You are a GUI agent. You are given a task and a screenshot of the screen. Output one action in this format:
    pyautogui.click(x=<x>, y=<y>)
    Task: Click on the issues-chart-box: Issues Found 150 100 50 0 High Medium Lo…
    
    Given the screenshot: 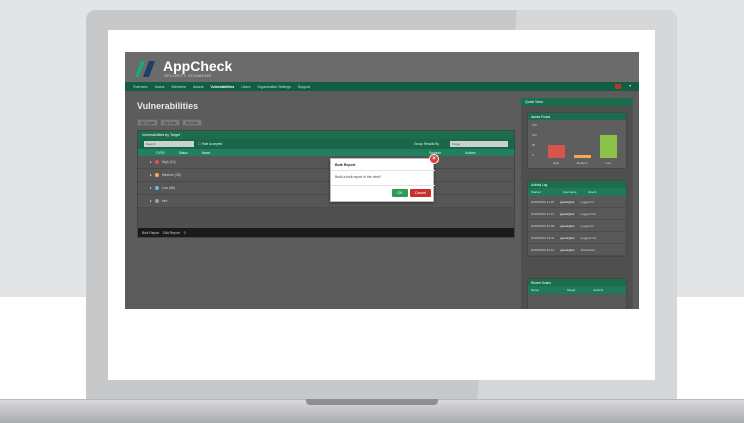 What is the action you would take?
    pyautogui.click(x=577, y=140)
    